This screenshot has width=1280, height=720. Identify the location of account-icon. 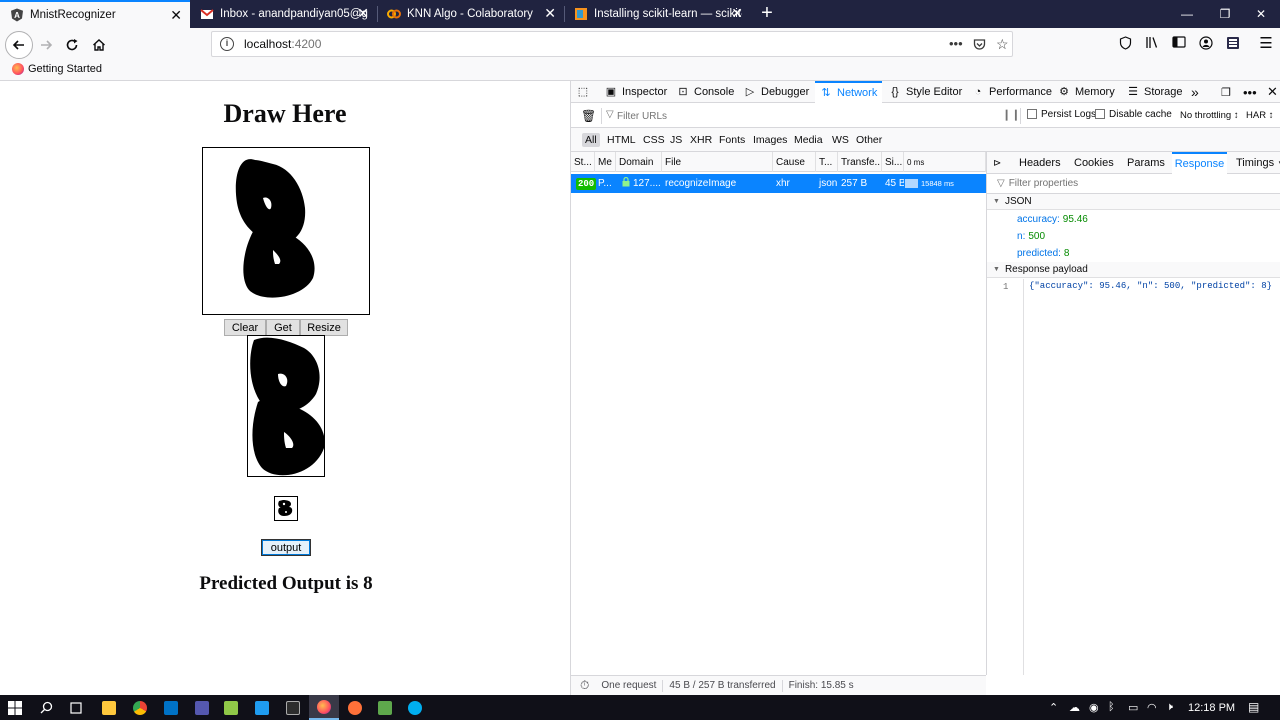
(1206, 45).